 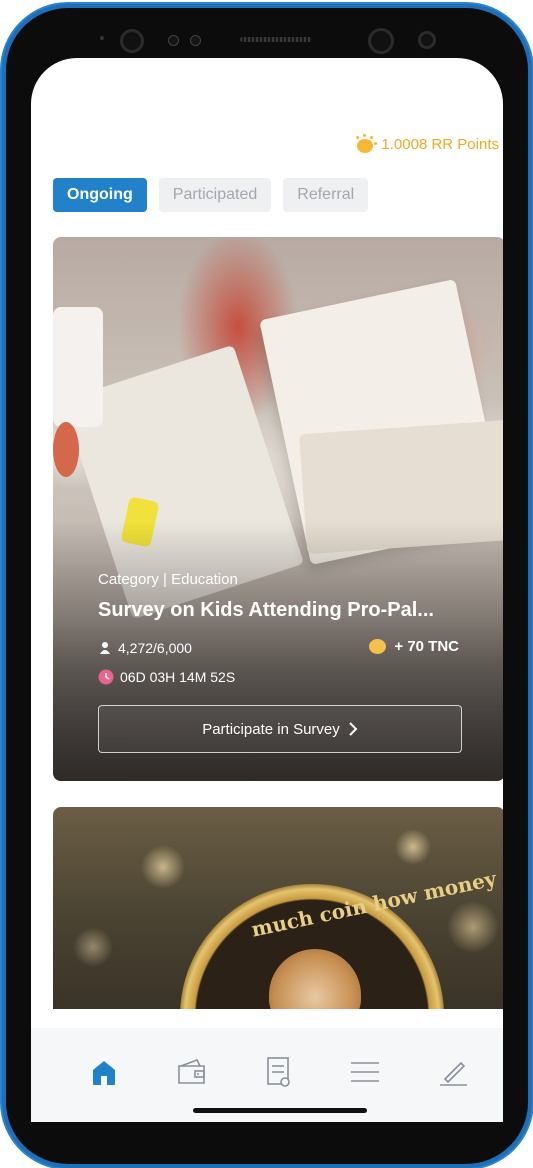 I want to click on phone-notch, so click(x=266, y=41).